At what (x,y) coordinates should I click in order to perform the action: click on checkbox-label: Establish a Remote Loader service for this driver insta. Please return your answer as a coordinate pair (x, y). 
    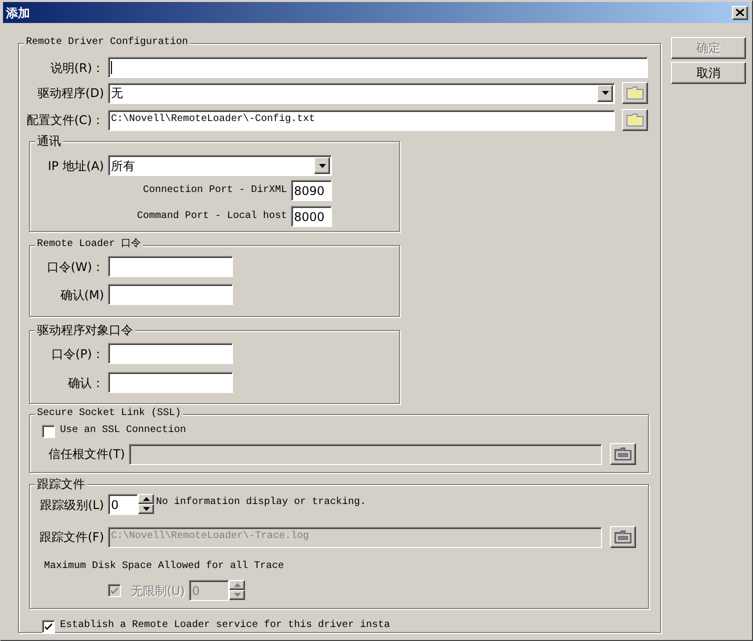
    Looking at the image, I should click on (225, 626).